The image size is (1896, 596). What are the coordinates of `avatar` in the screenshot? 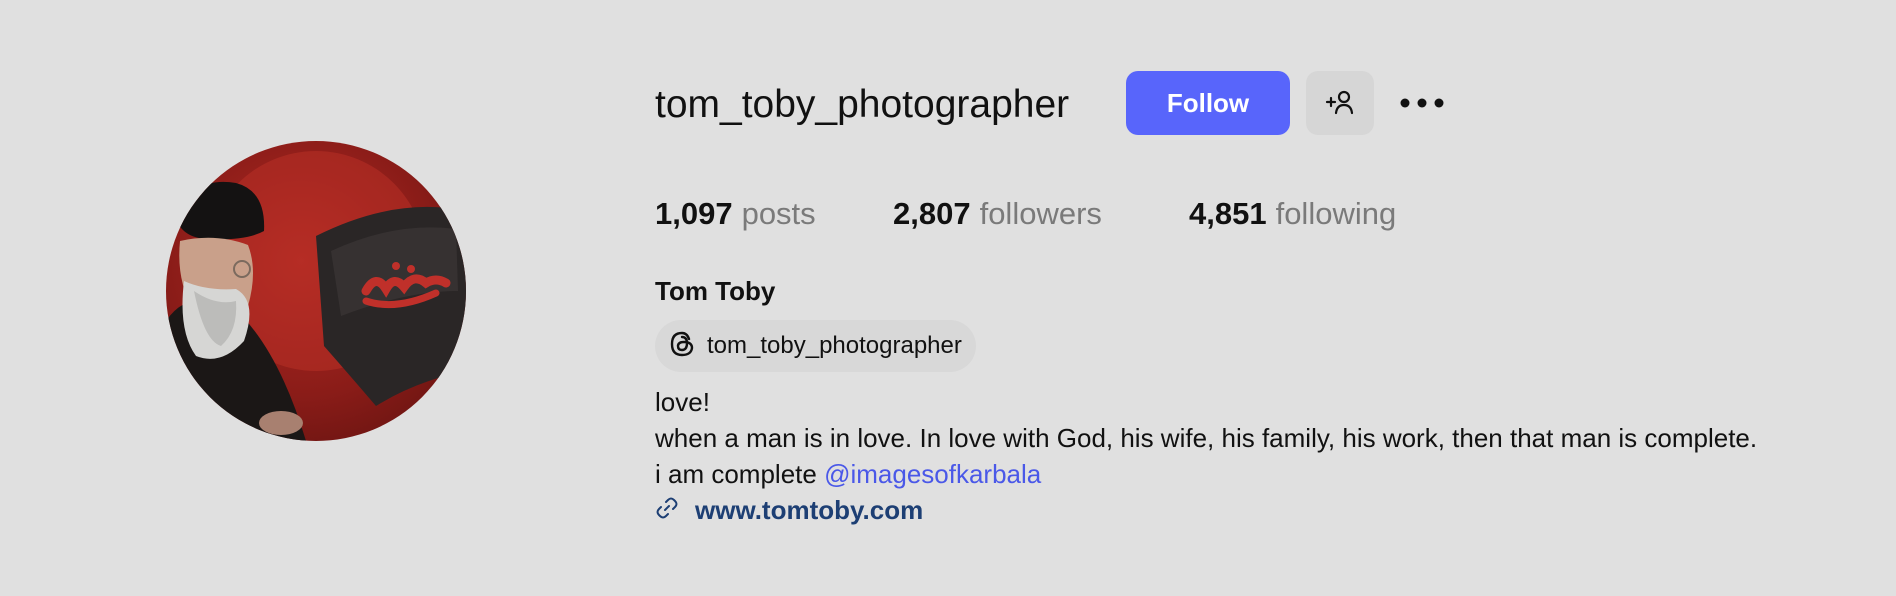 It's located at (316, 291).